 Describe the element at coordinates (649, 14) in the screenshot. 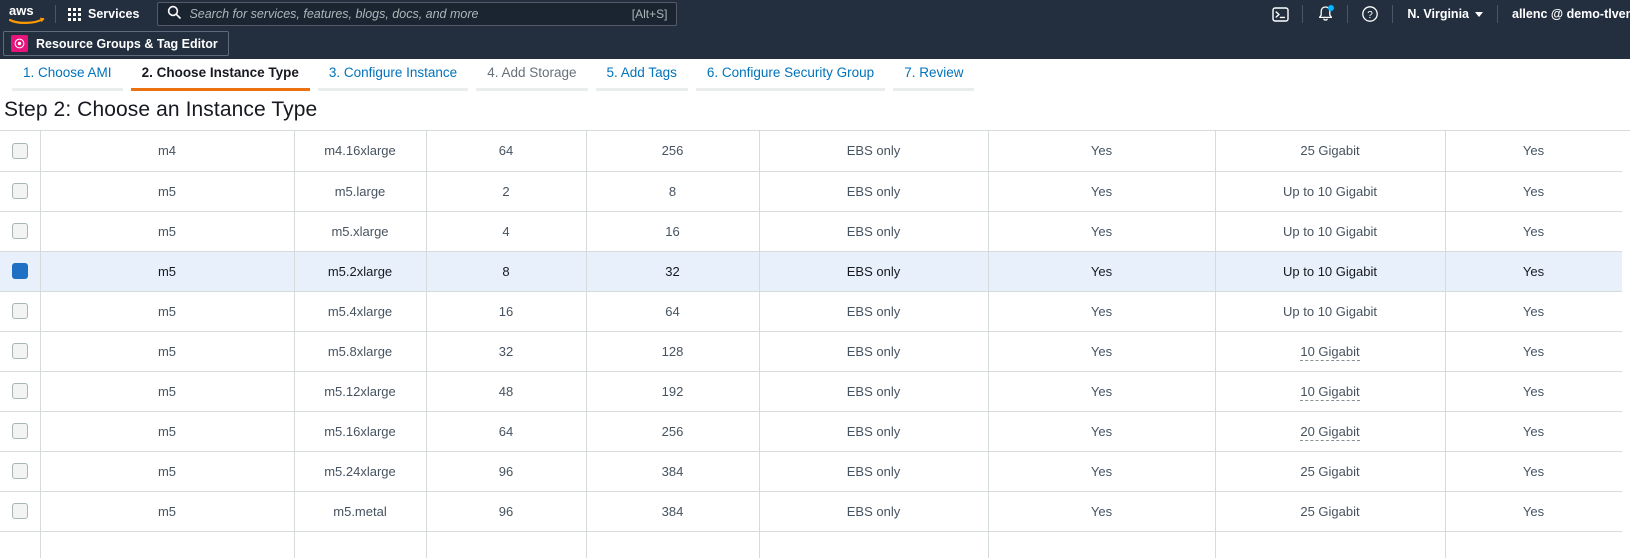

I see `search-shortcut-hint: [Alt+S]` at that location.